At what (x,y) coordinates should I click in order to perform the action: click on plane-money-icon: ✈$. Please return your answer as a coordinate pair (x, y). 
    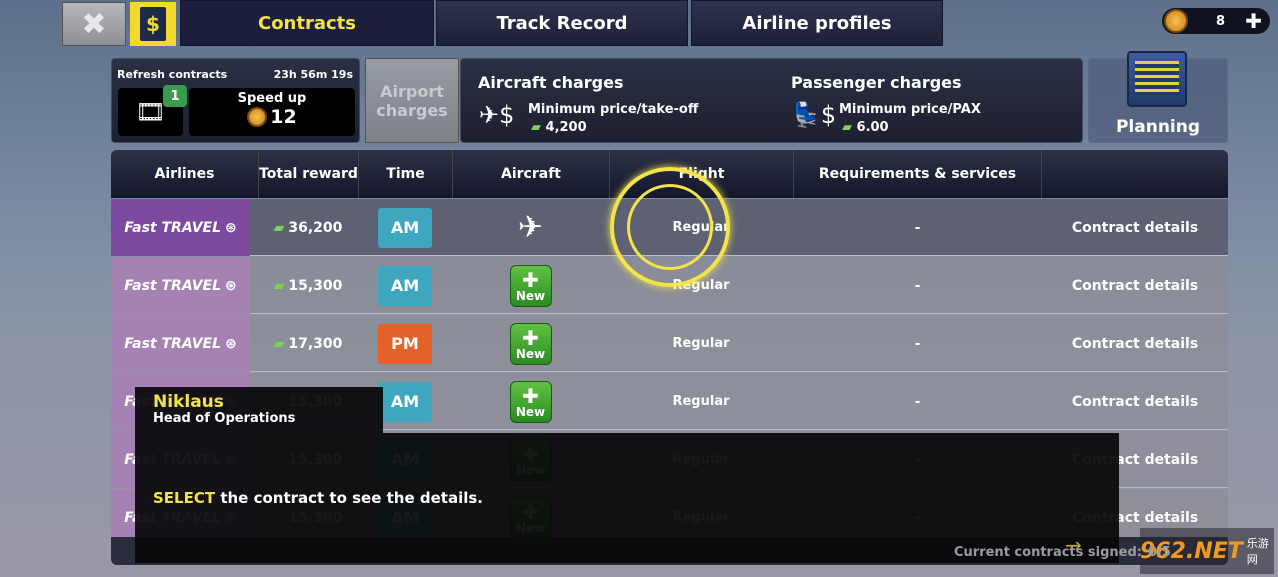
    Looking at the image, I should click on (497, 115).